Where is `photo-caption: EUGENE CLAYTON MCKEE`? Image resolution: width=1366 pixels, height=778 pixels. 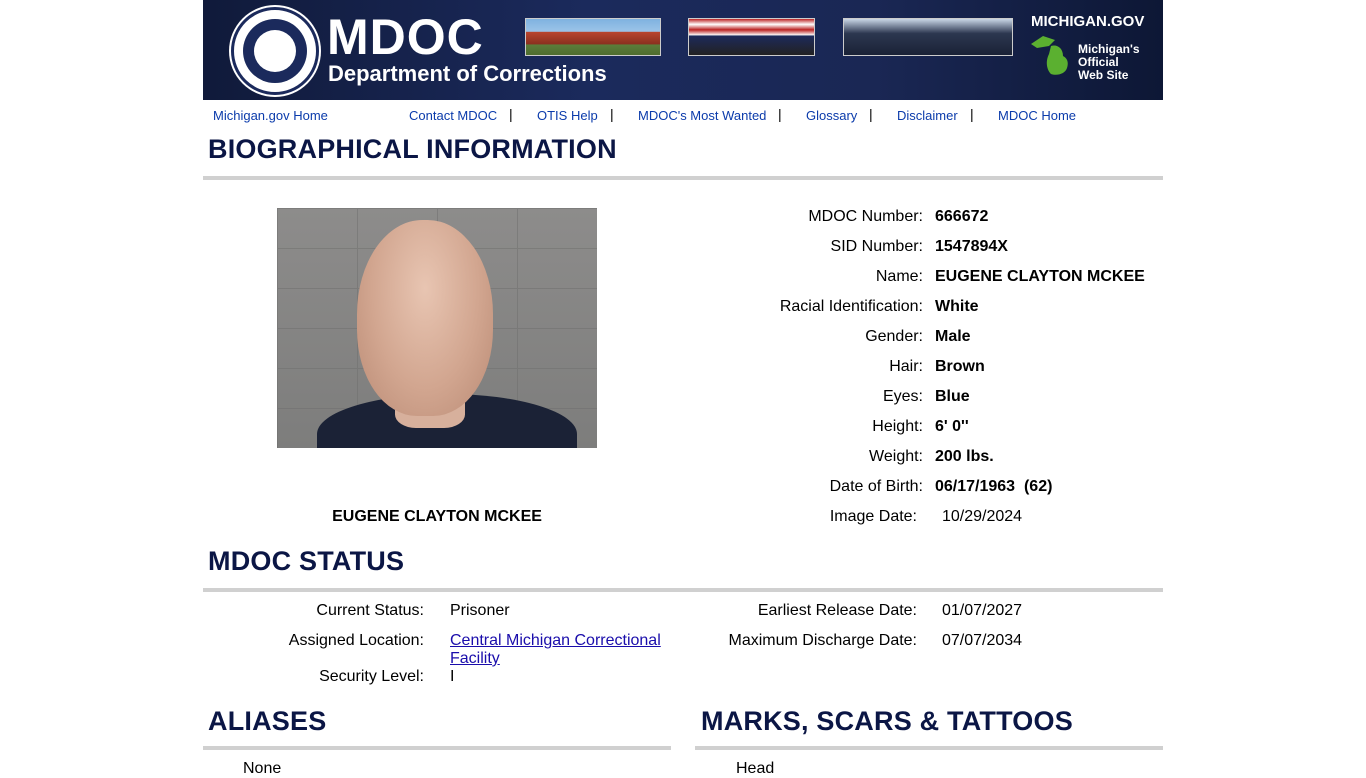 photo-caption: EUGENE CLAYTON MCKEE is located at coordinates (437, 516).